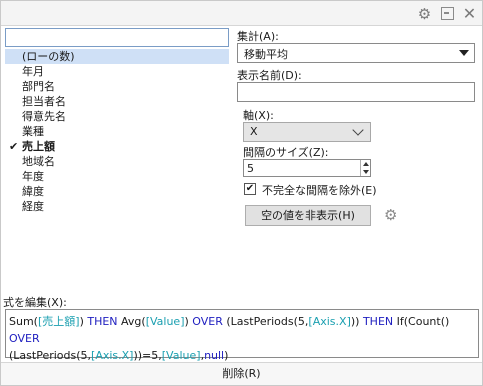  What do you see at coordinates (366, 172) in the screenshot?
I see `stepper-down-icon` at bounding box center [366, 172].